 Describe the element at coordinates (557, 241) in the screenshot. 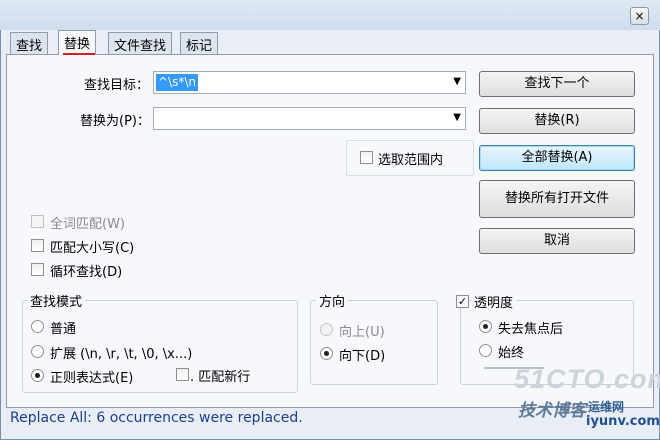

I see `cancel-button: 取消` at that location.